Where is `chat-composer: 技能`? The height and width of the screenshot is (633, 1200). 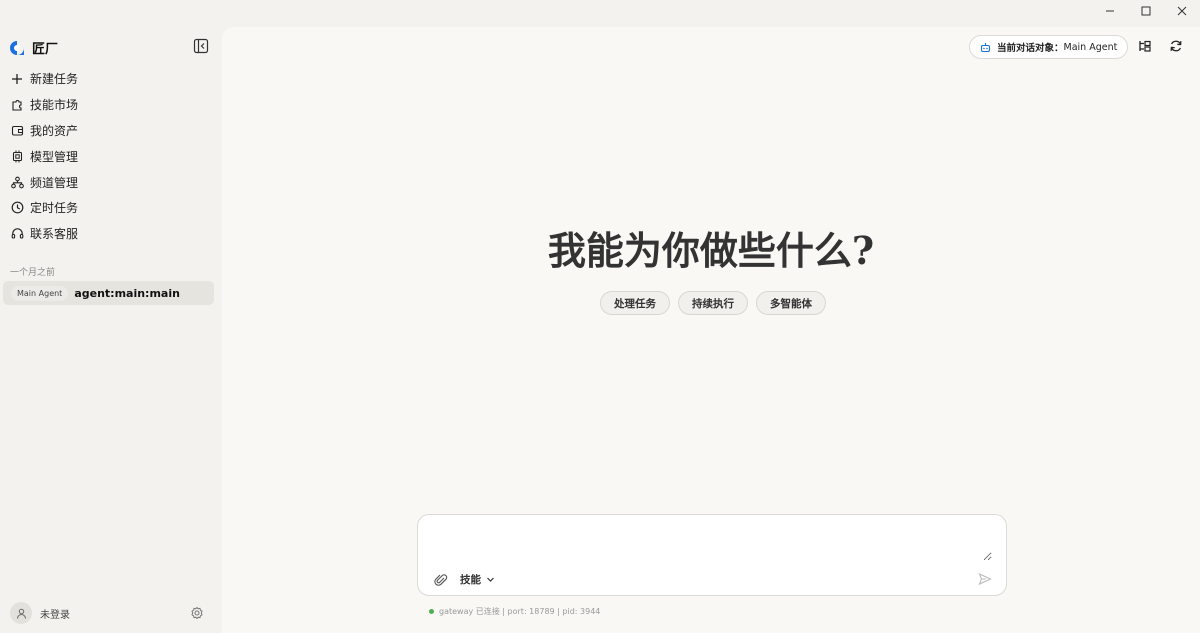
chat-composer: 技能 is located at coordinates (712, 555).